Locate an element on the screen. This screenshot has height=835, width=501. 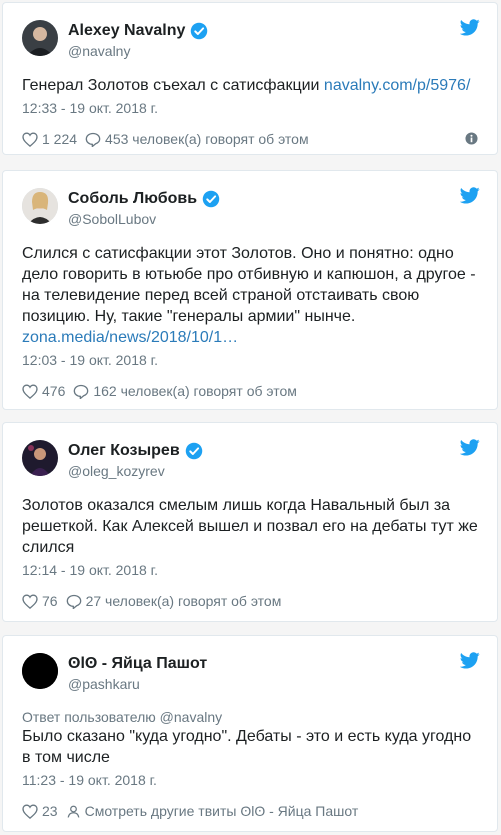
author-handle: @navalny is located at coordinates (99, 51).